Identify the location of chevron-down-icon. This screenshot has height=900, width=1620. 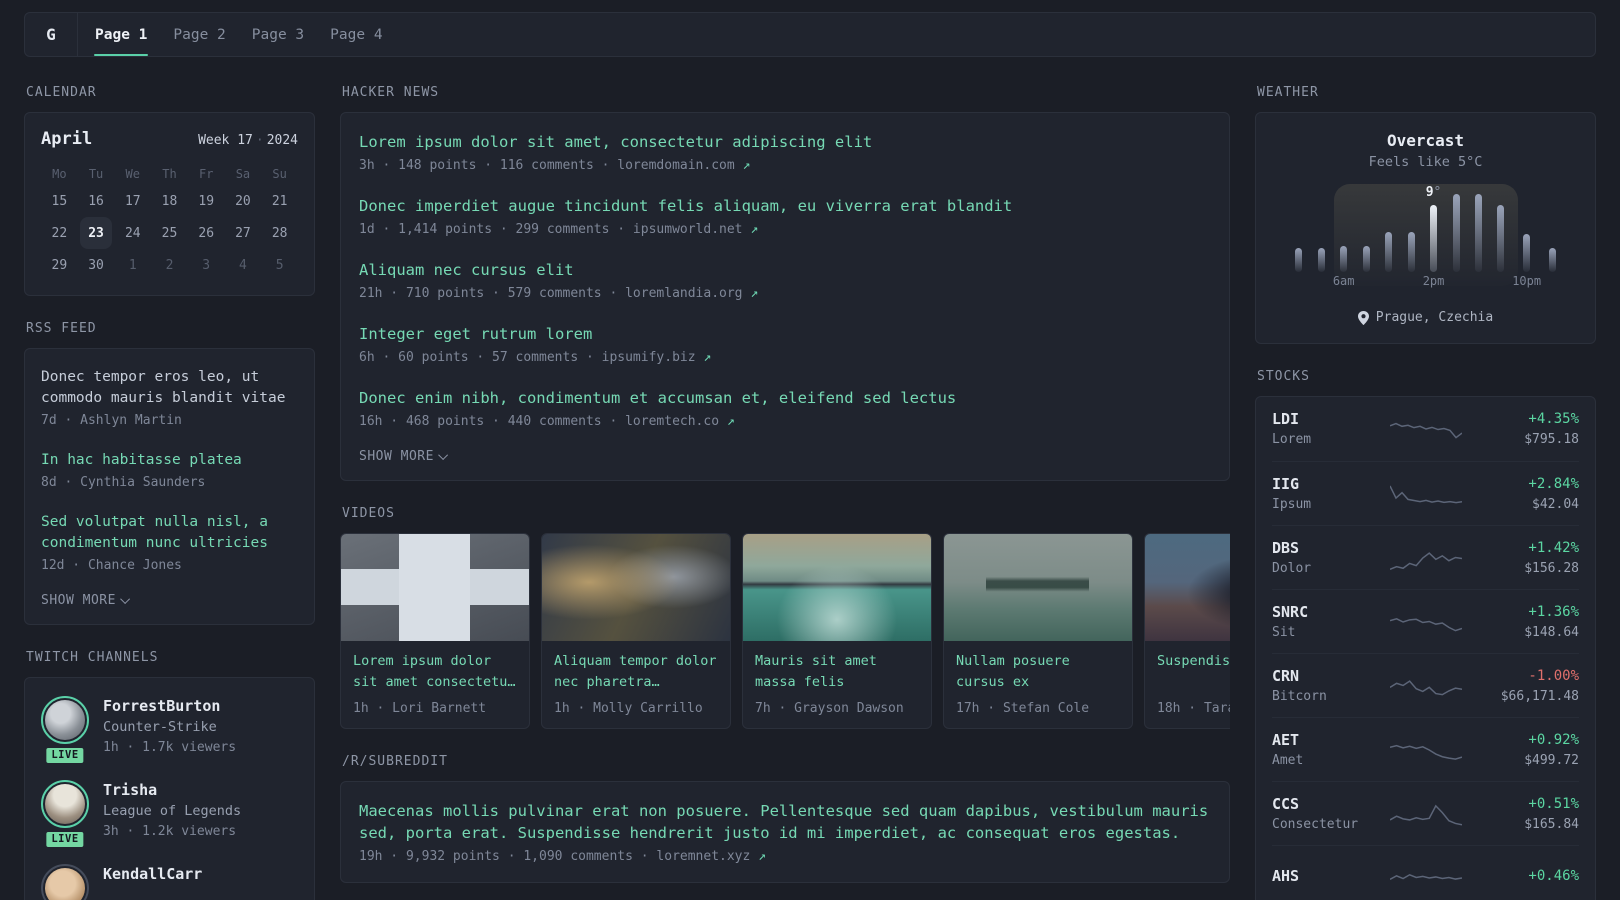
(125, 599).